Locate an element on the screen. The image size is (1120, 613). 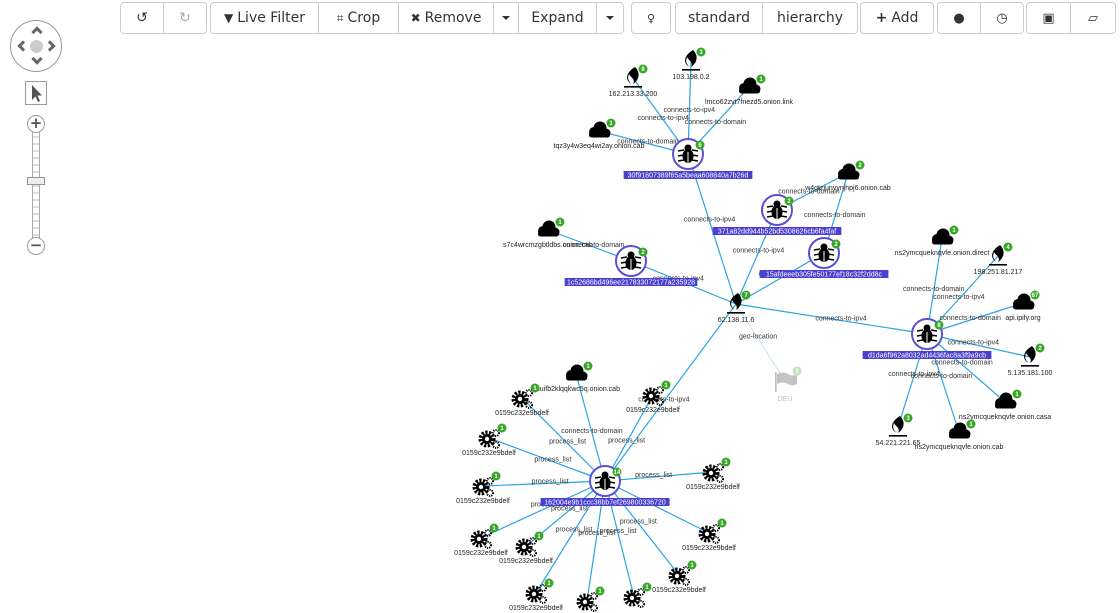
graph-node-ipv4: 762.138.11.6 is located at coordinates (736, 307).